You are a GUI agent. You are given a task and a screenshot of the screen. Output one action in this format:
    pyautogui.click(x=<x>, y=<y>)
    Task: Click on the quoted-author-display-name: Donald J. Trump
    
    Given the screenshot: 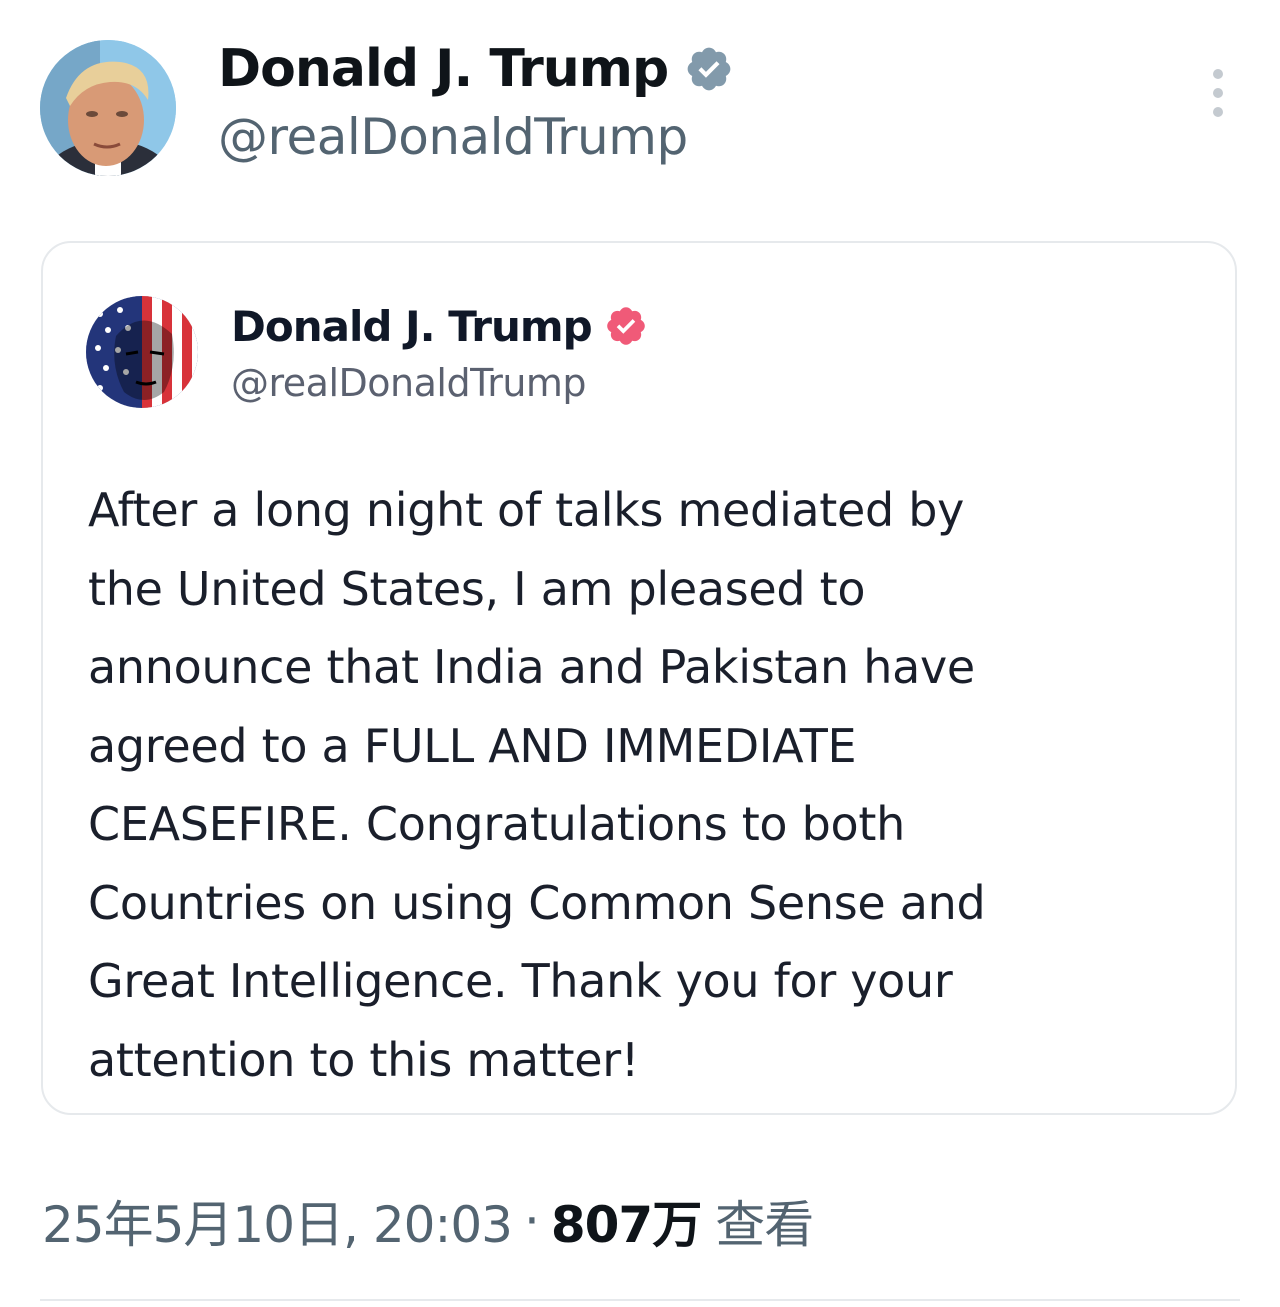 What is the action you would take?
    pyautogui.click(x=412, y=326)
    